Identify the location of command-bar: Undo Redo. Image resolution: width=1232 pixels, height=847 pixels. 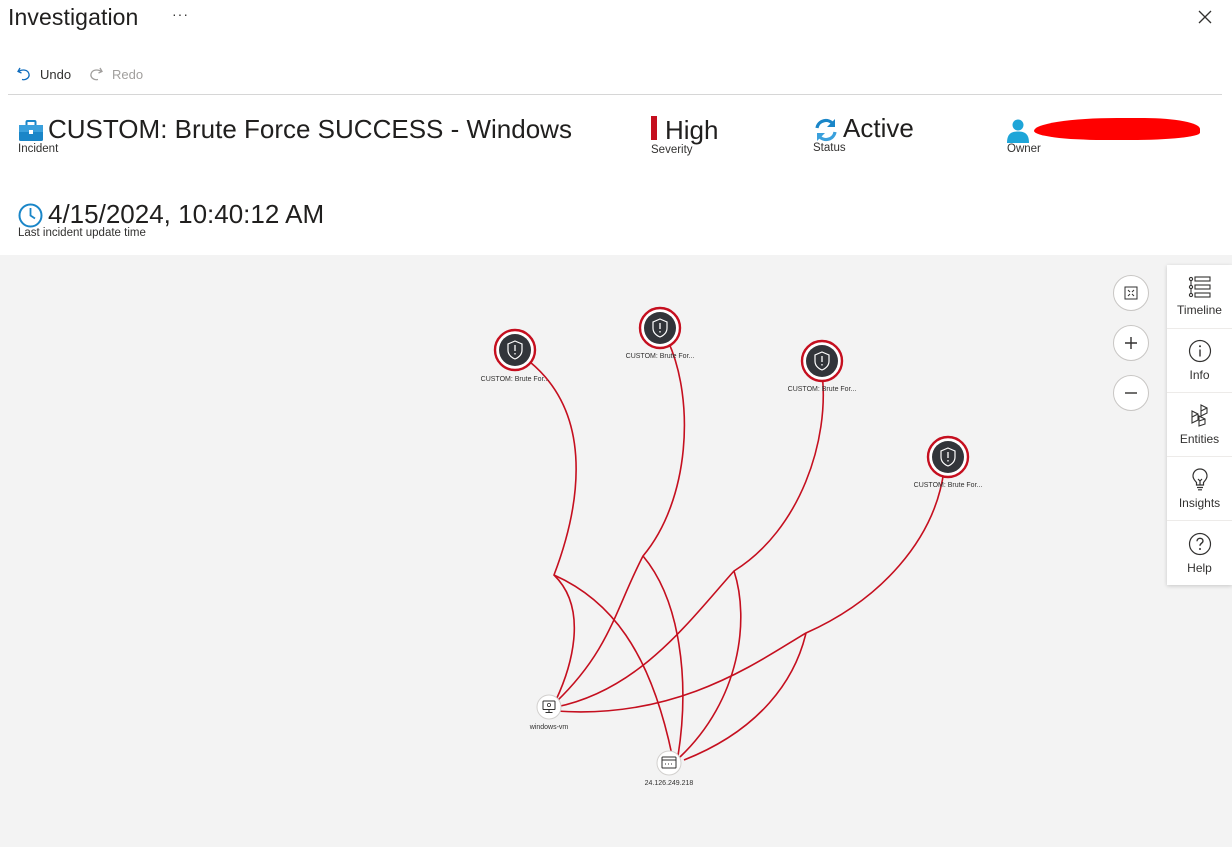
(300, 77).